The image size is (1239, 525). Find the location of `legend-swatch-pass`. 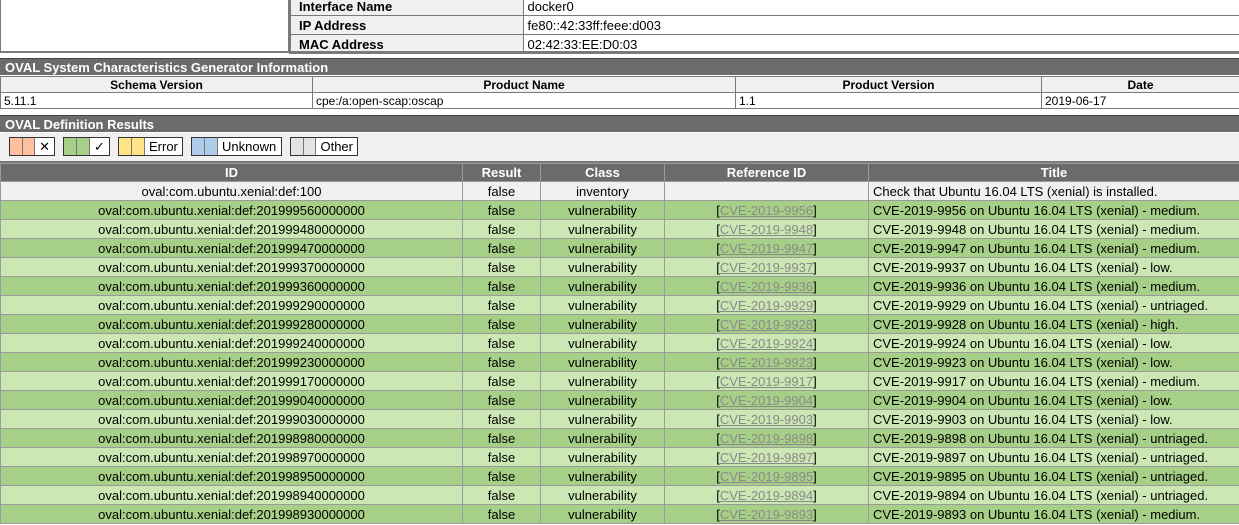

legend-swatch-pass is located at coordinates (70, 146).